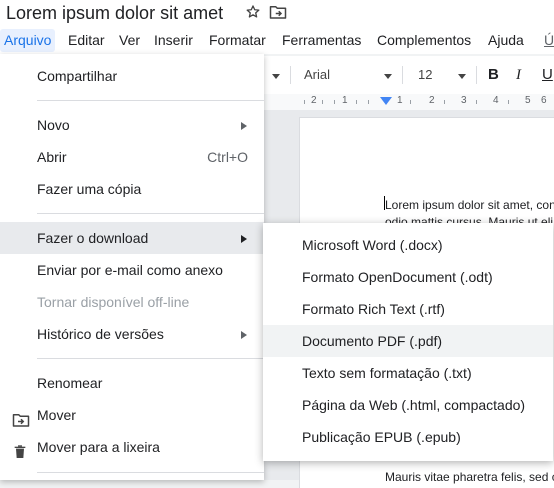 The height and width of the screenshot is (488, 554). I want to click on menu-ferramentas: Ferramentas, so click(321, 40).